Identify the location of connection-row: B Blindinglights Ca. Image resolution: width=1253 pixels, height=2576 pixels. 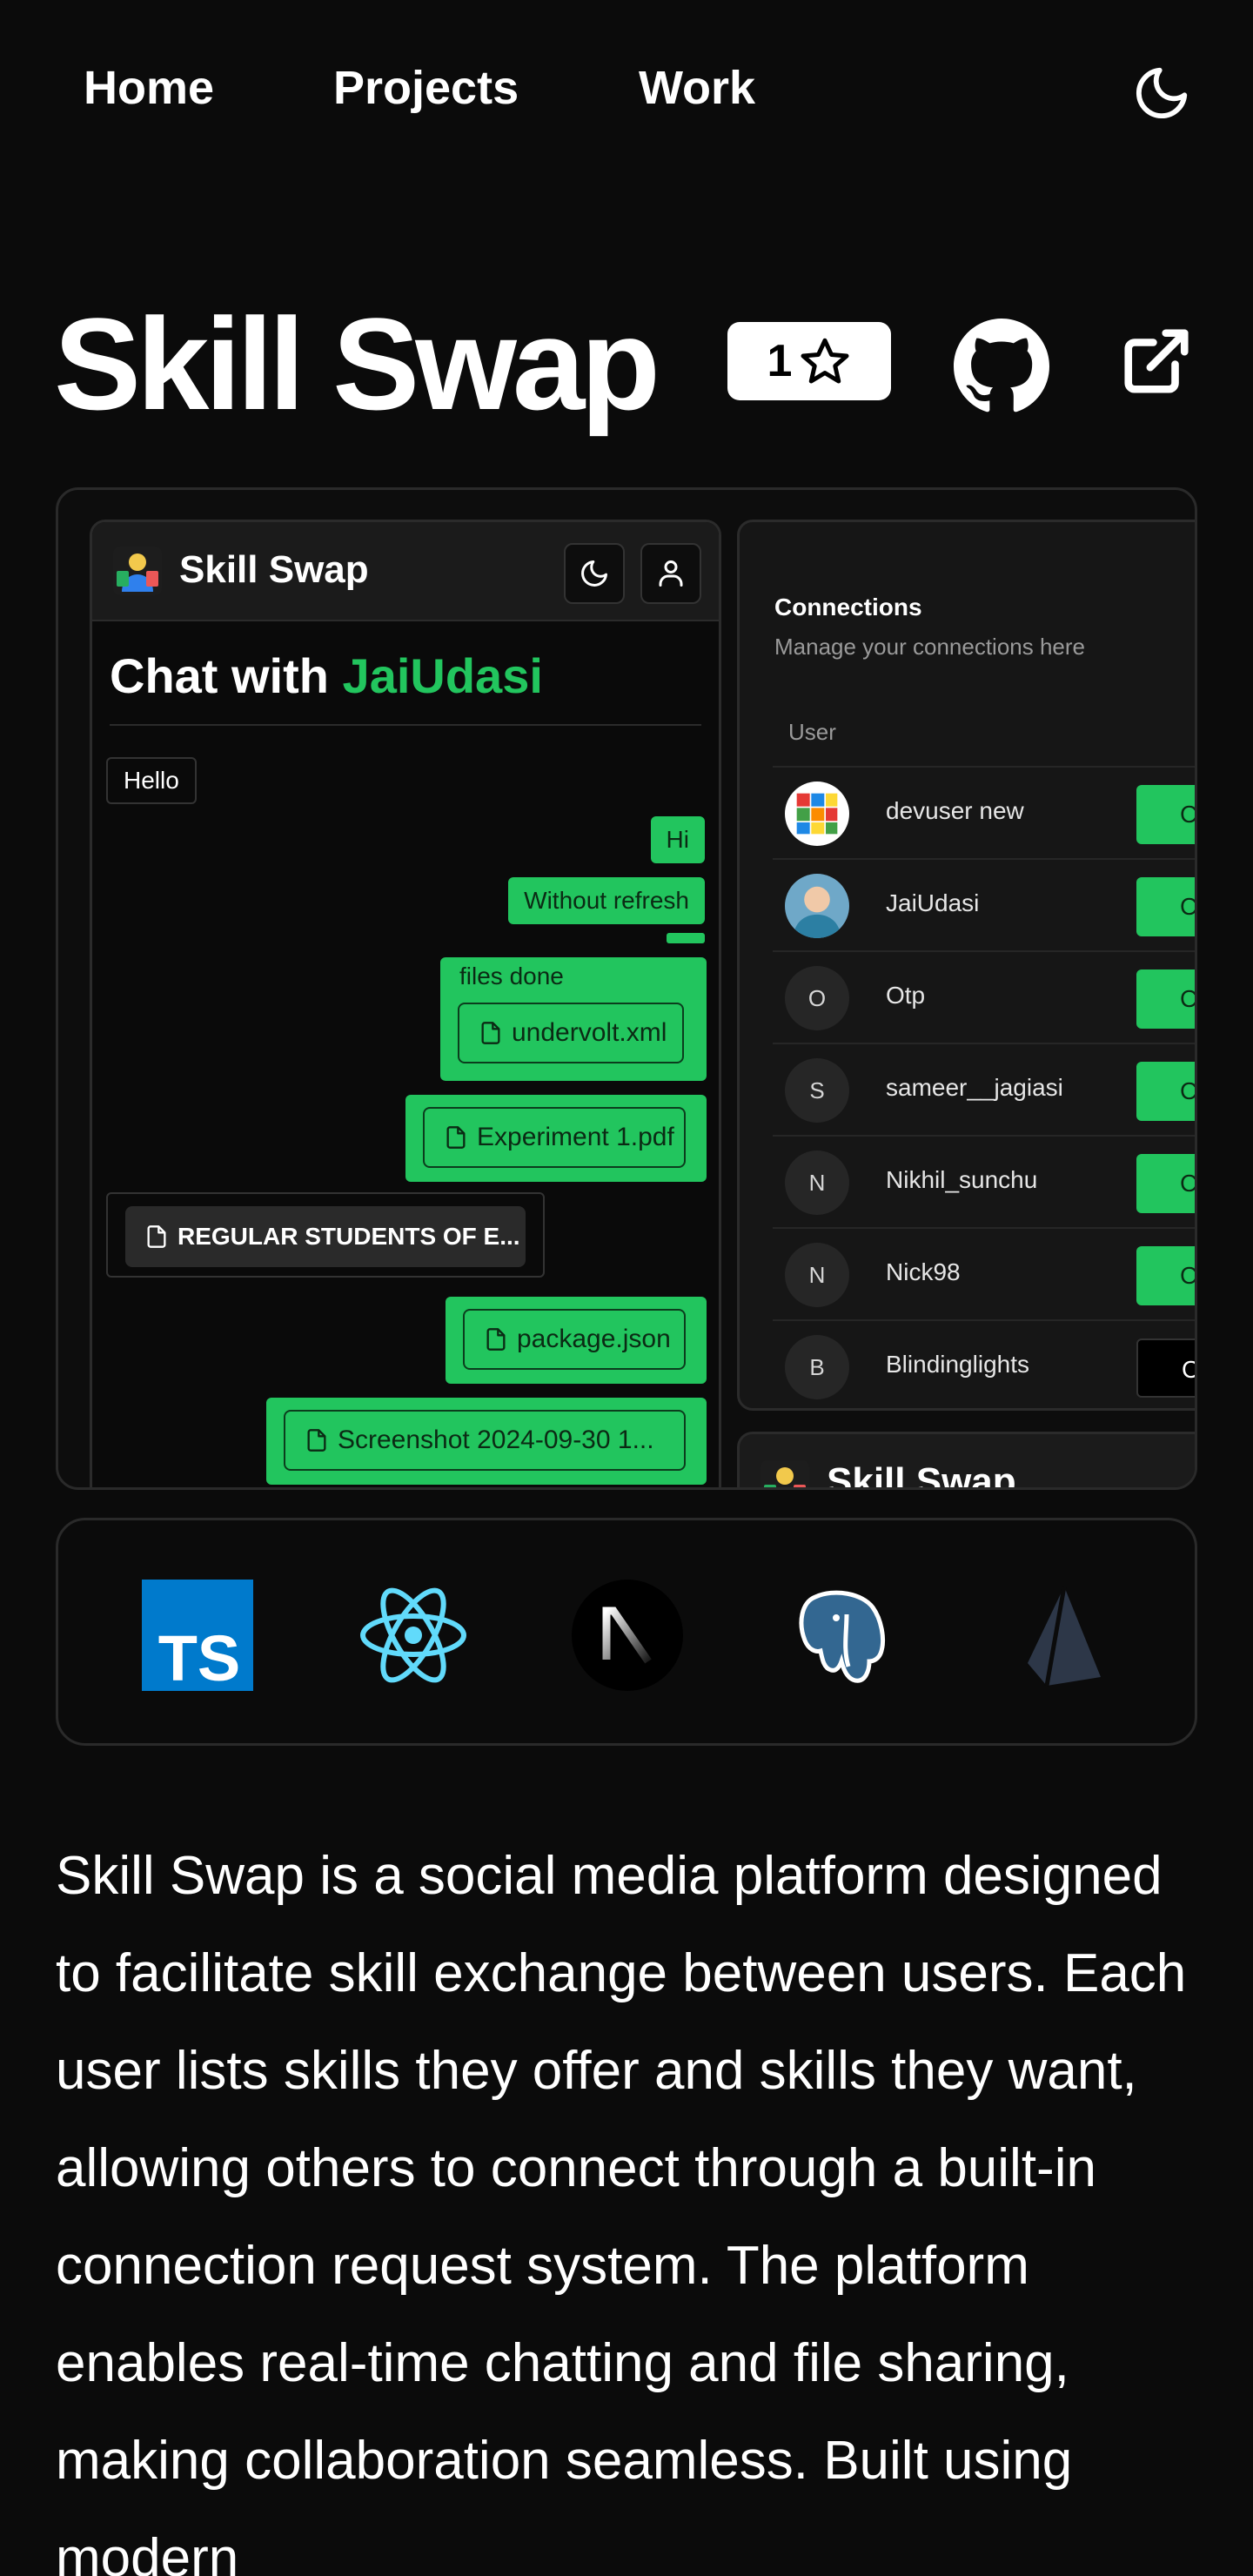
(984, 1363).